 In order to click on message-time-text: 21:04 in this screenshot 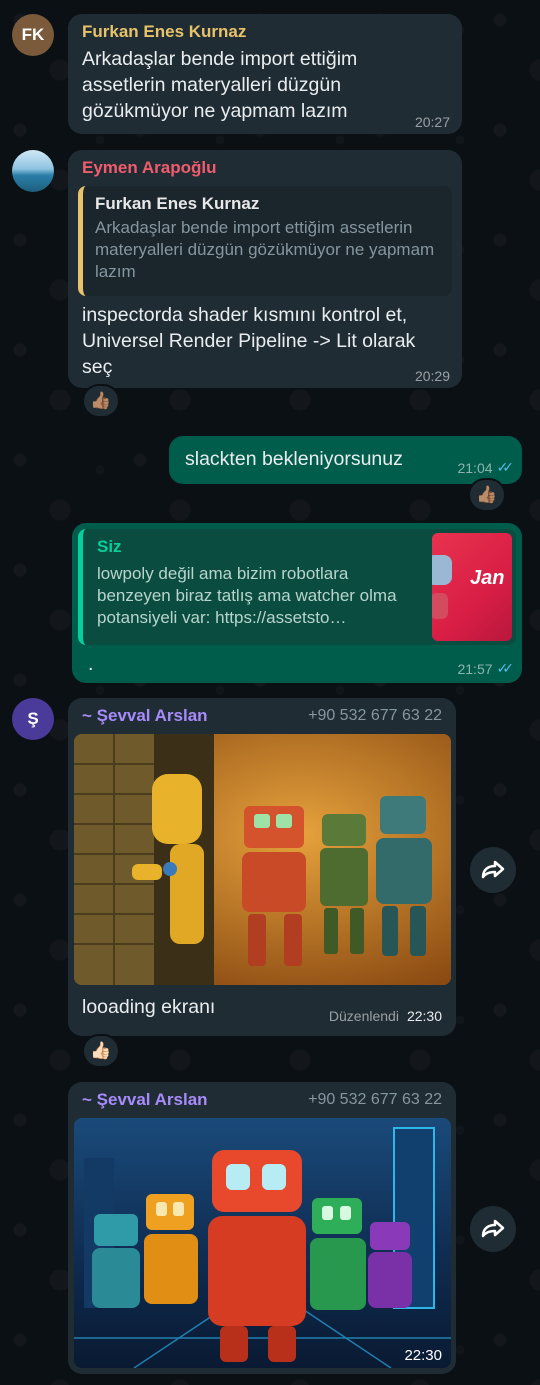, I will do `click(475, 467)`.